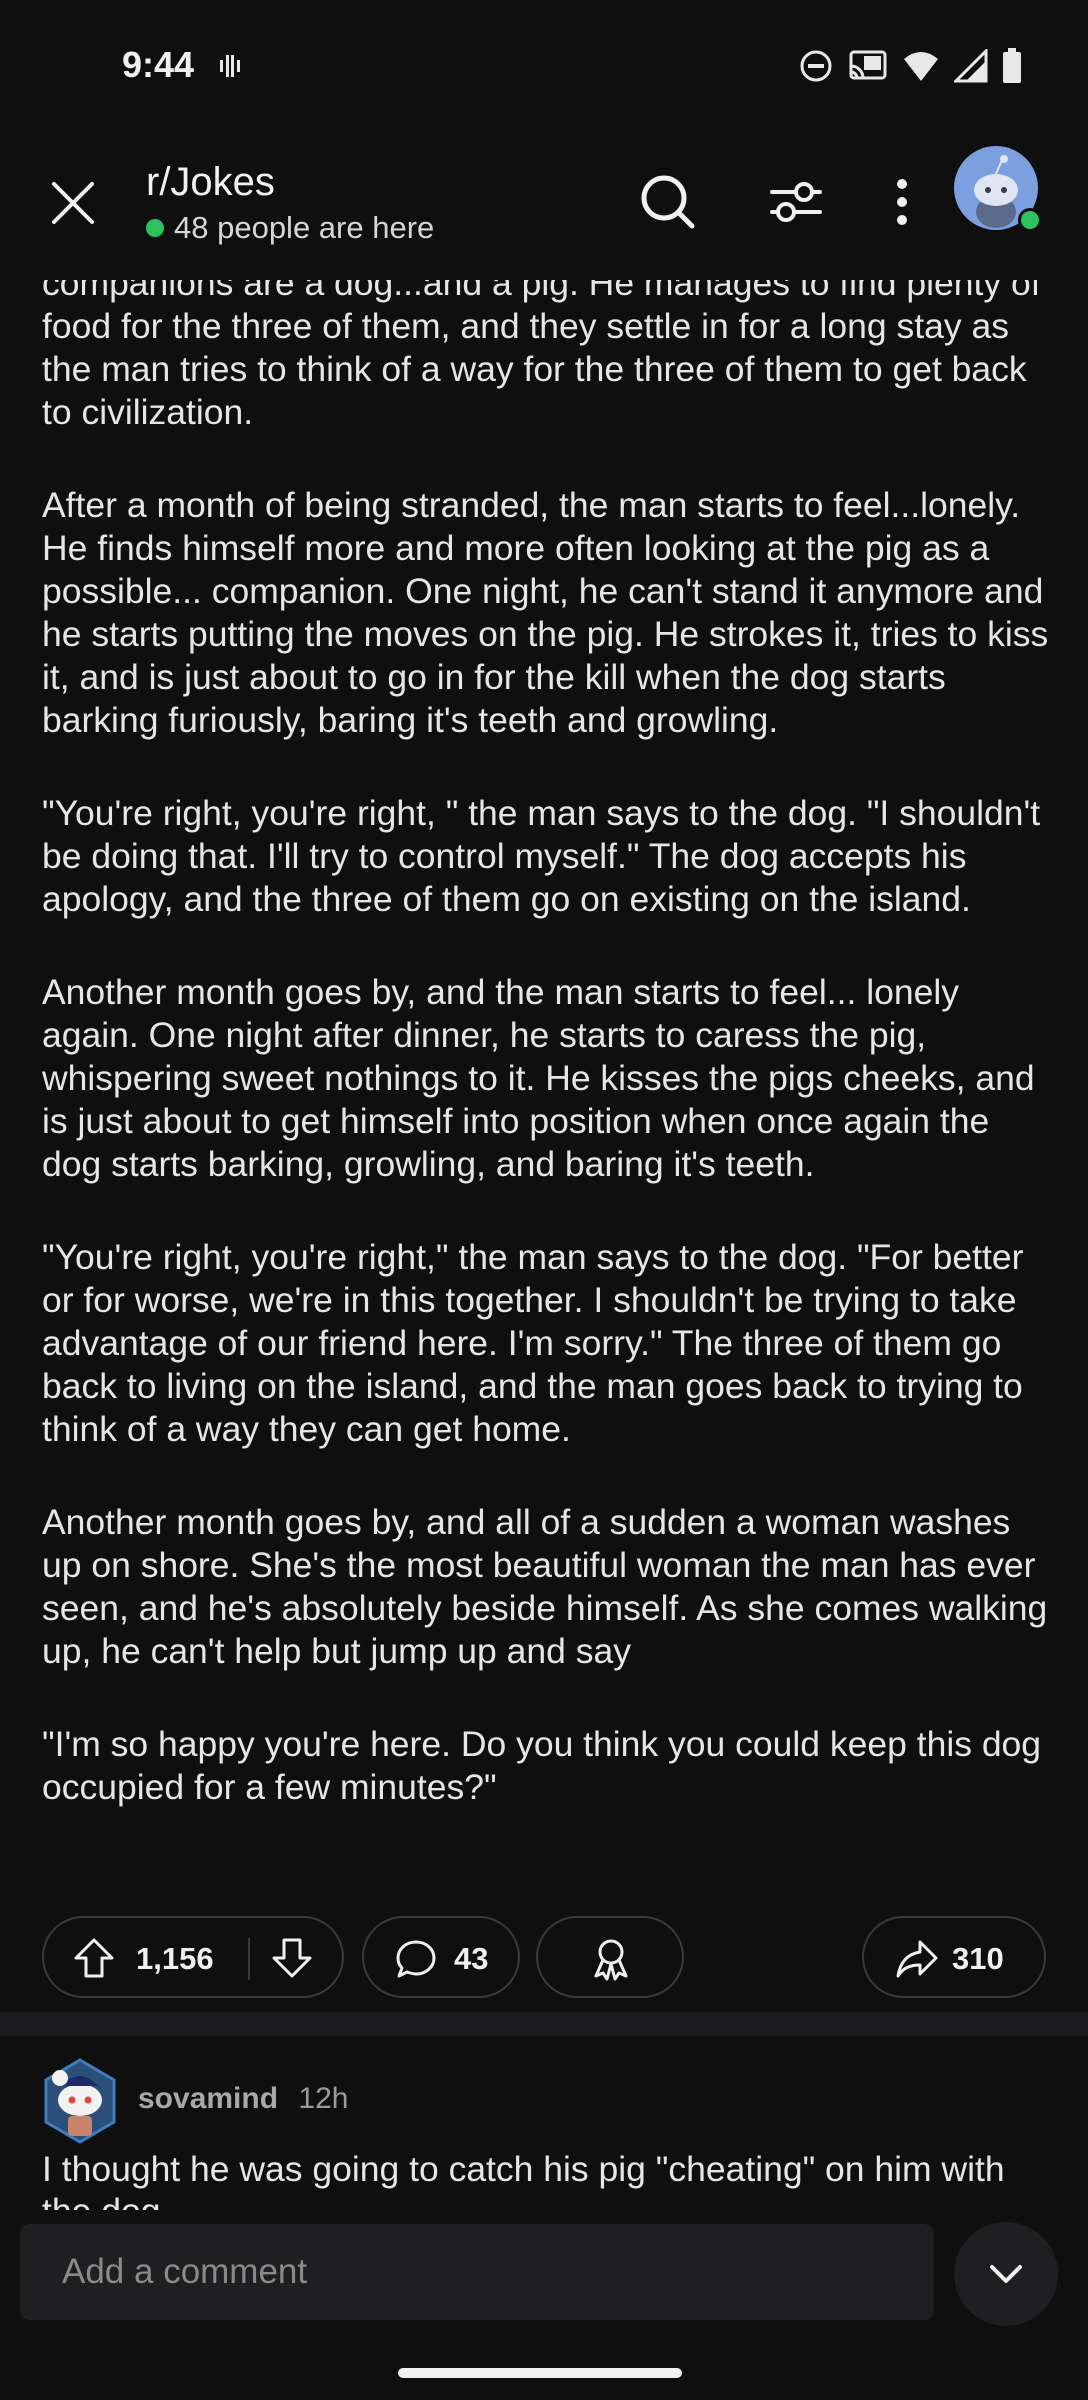 The image size is (1088, 2400). I want to click on home-indicator, so click(540, 2373).